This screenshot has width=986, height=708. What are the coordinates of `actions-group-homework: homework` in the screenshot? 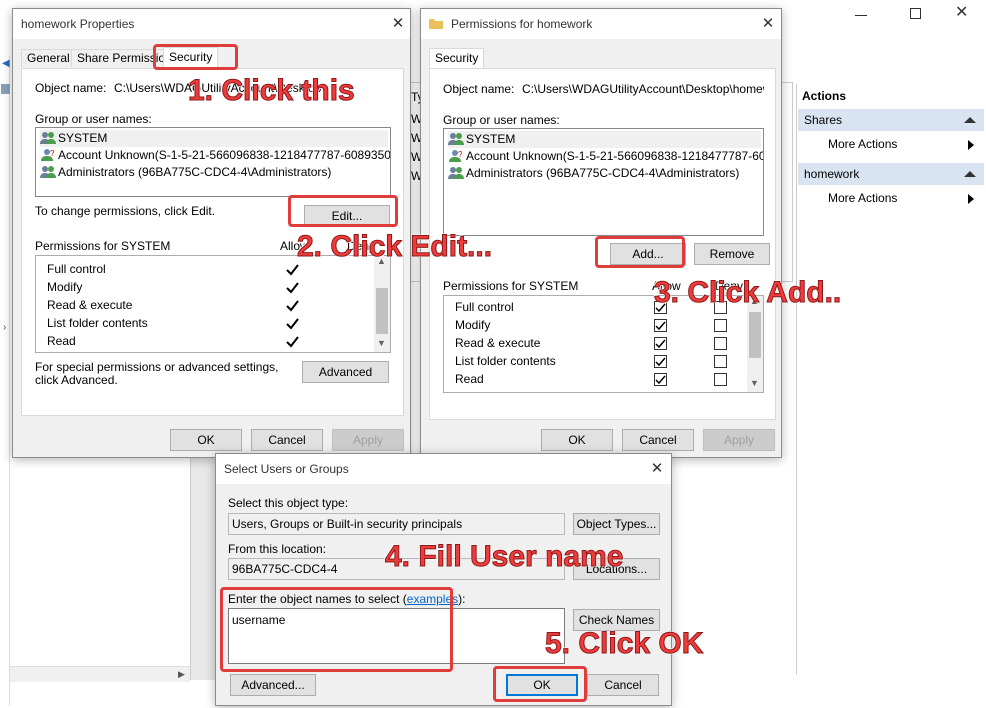 It's located at (891, 174).